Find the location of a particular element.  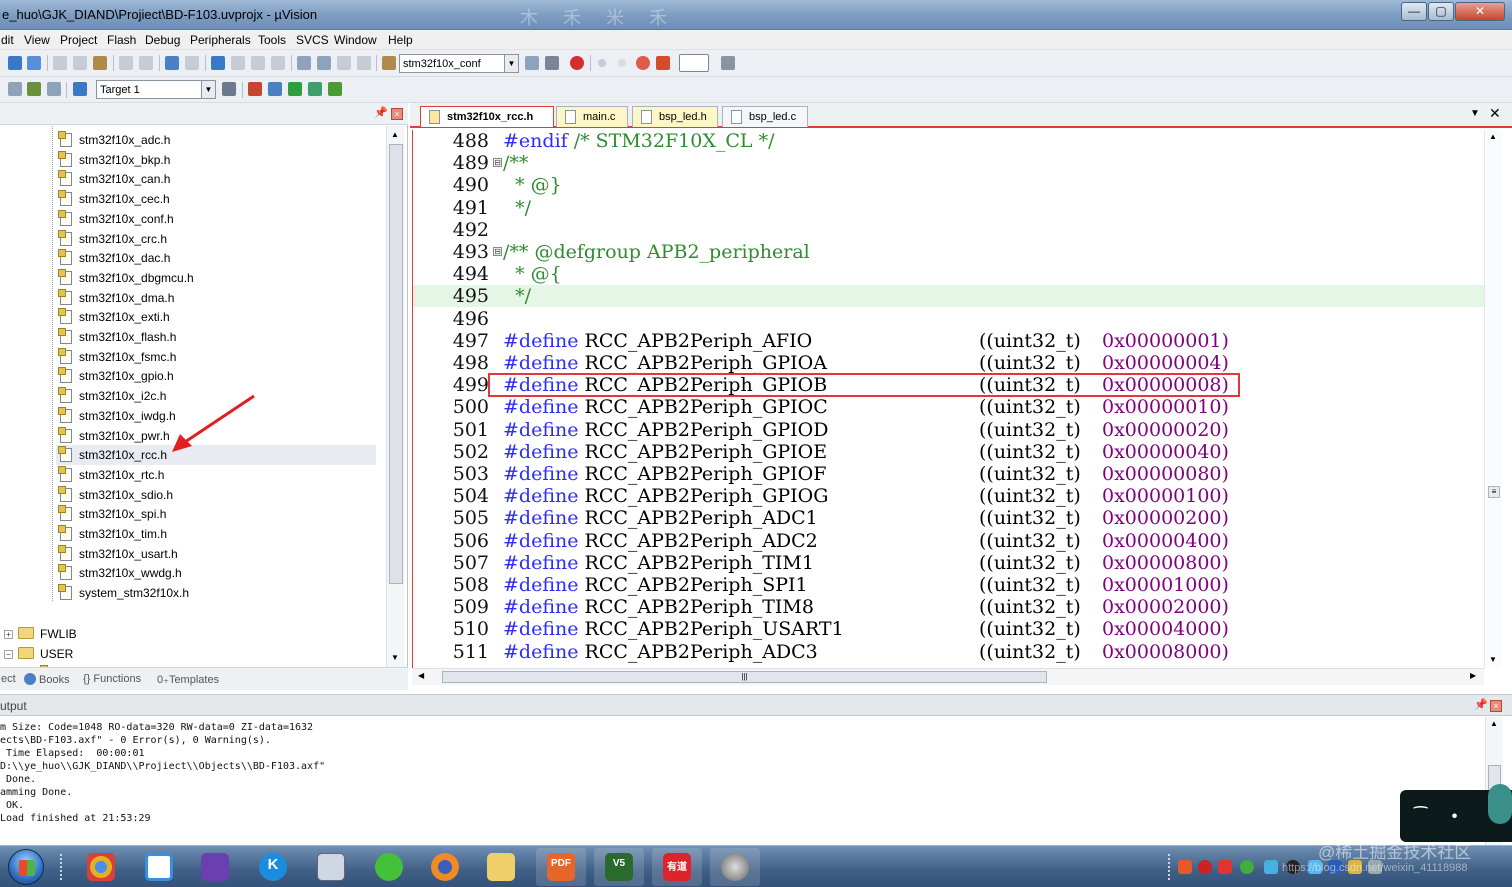

tree-file-item: stm32f10x_dma.h is located at coordinates (216, 298).